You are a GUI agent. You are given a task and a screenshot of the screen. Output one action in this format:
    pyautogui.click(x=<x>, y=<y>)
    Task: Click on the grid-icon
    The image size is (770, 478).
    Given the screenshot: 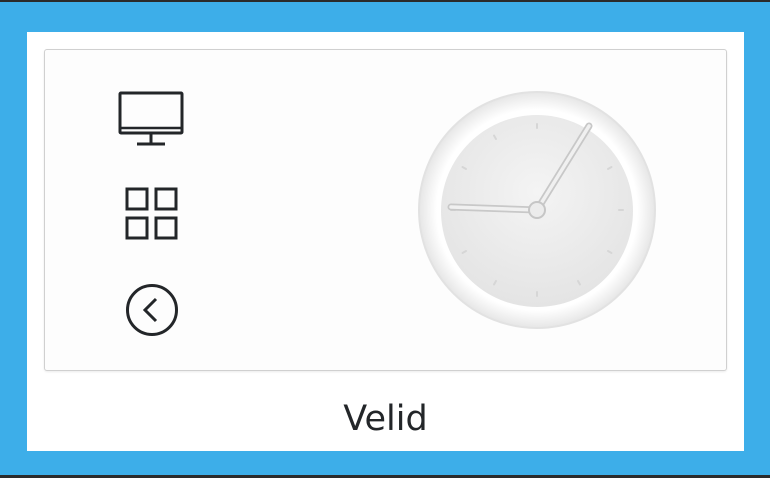 What is the action you would take?
    pyautogui.click(x=151, y=213)
    